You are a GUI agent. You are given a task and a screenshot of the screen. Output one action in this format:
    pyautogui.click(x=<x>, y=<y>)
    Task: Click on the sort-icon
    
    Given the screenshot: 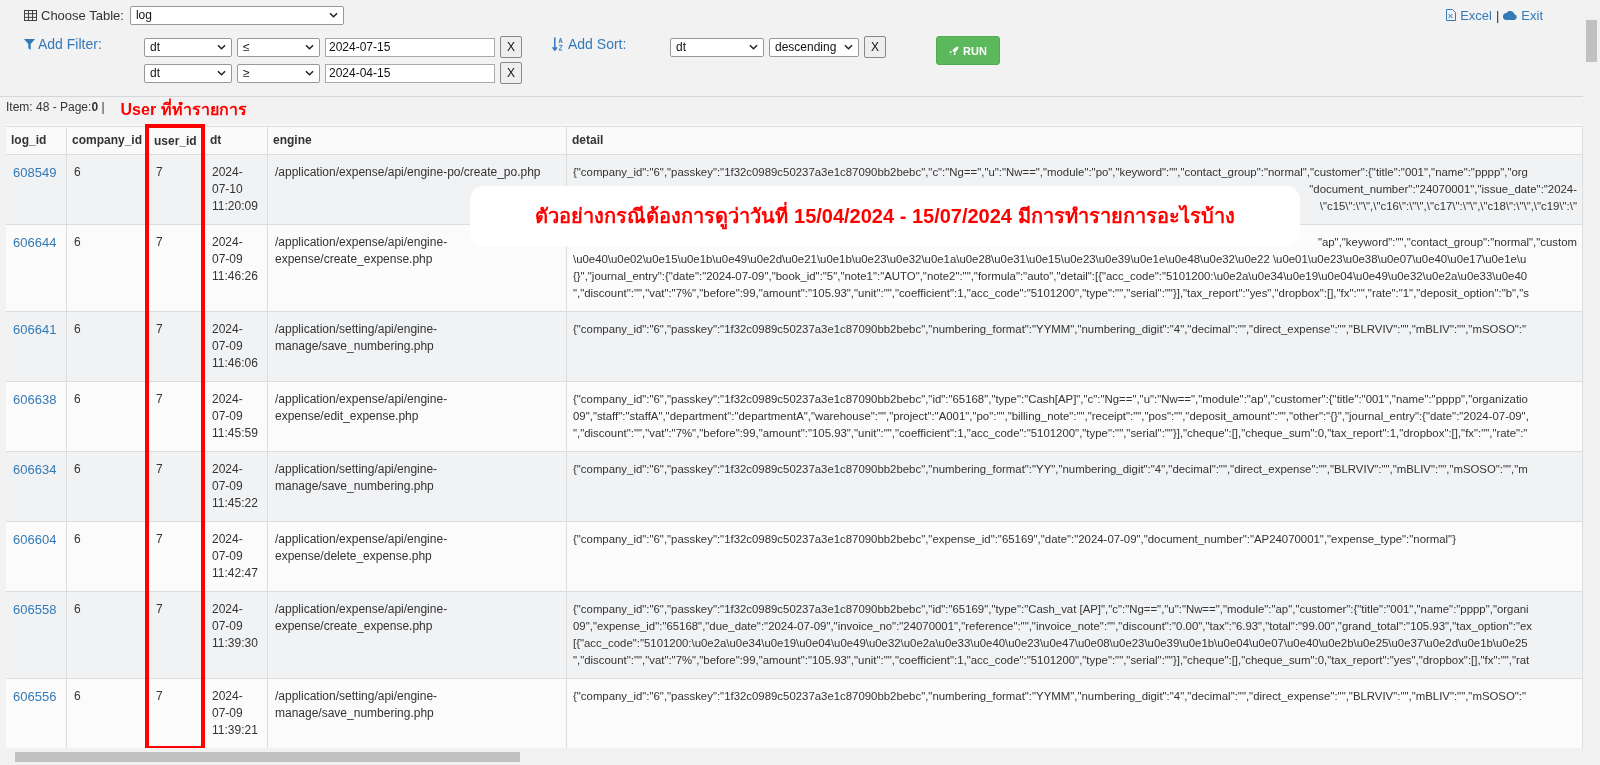 What is the action you would take?
    pyautogui.click(x=558, y=44)
    